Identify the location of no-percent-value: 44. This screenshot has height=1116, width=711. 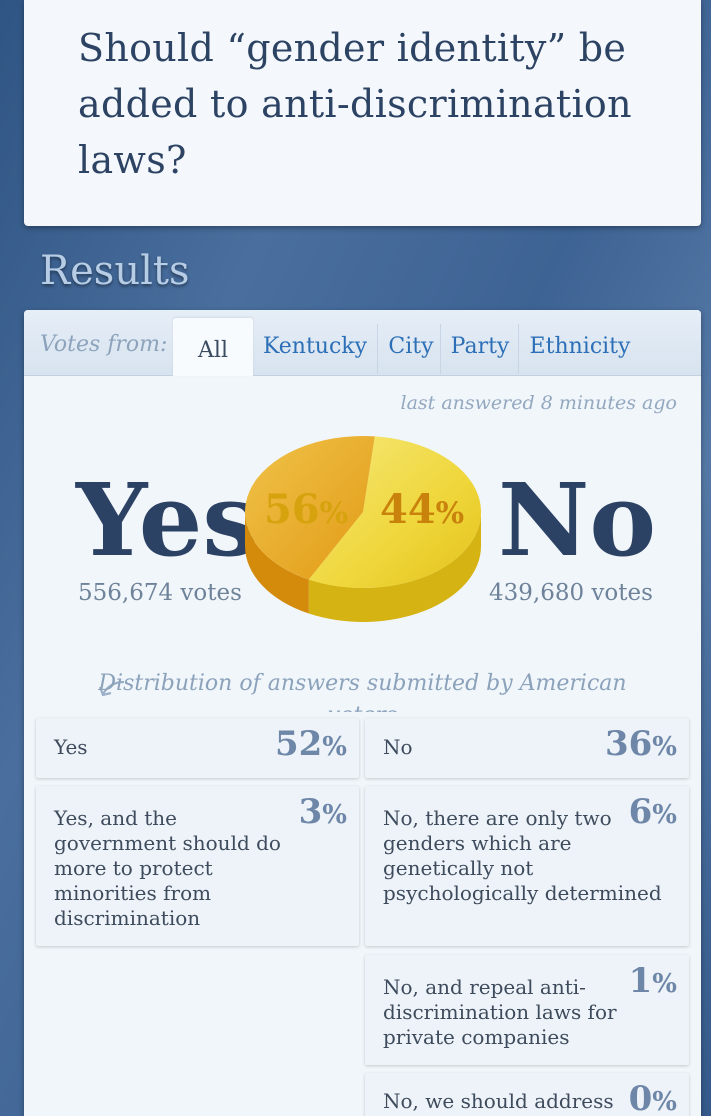
(408, 509).